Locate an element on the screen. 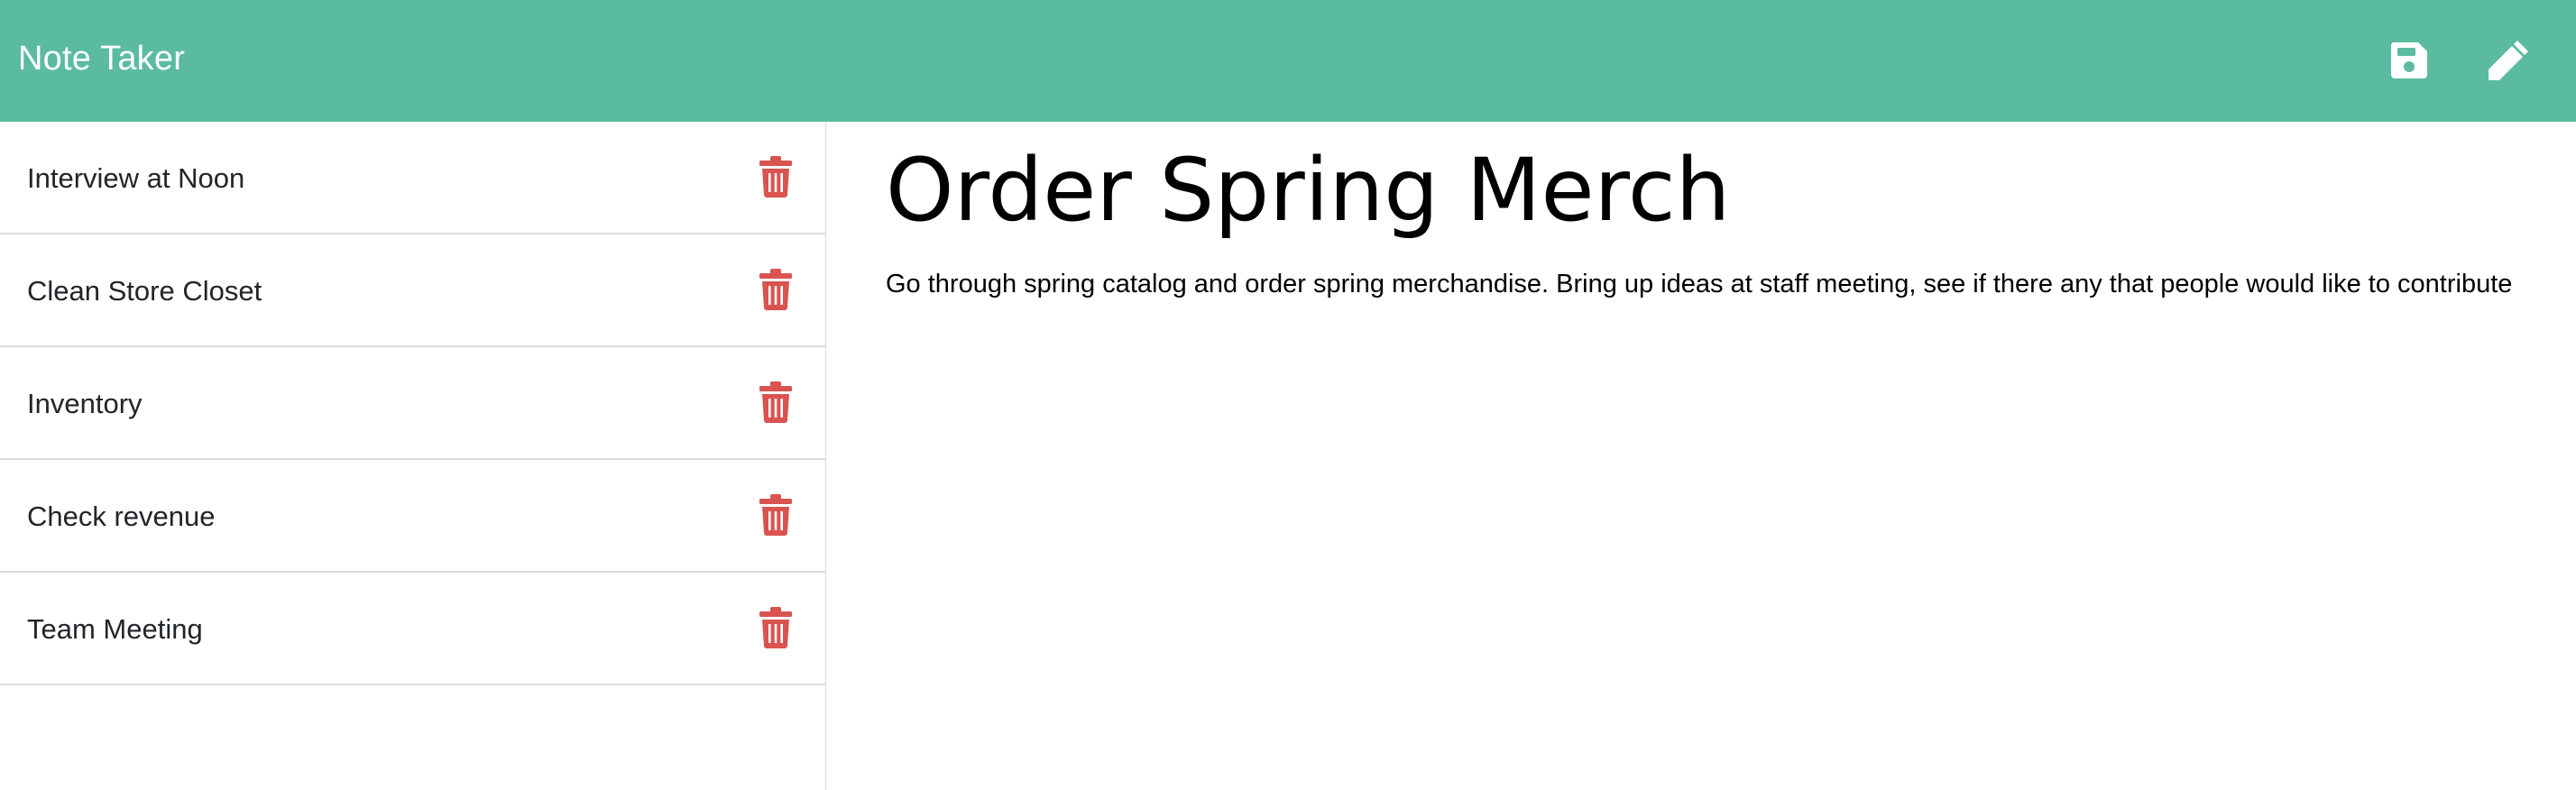 The image size is (2576, 790). list-item-title: Interview at Noon is located at coordinates (135, 178).